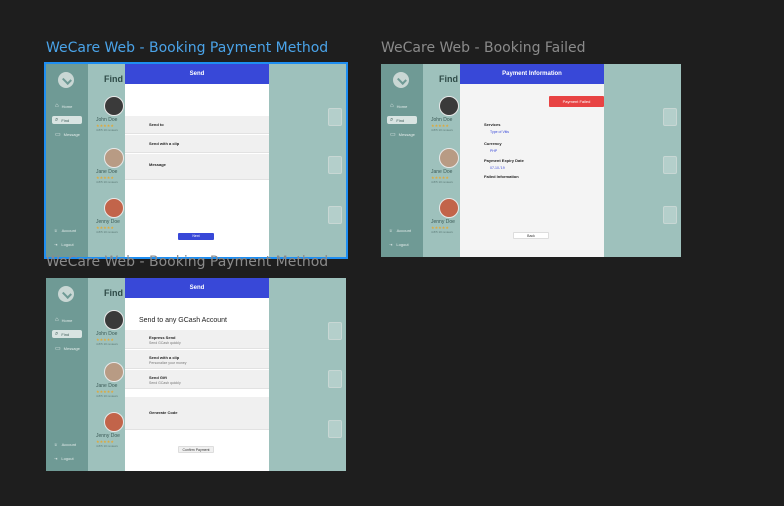  Describe the element at coordinates (492, 124) in the screenshot. I see `services-label: Services` at that location.